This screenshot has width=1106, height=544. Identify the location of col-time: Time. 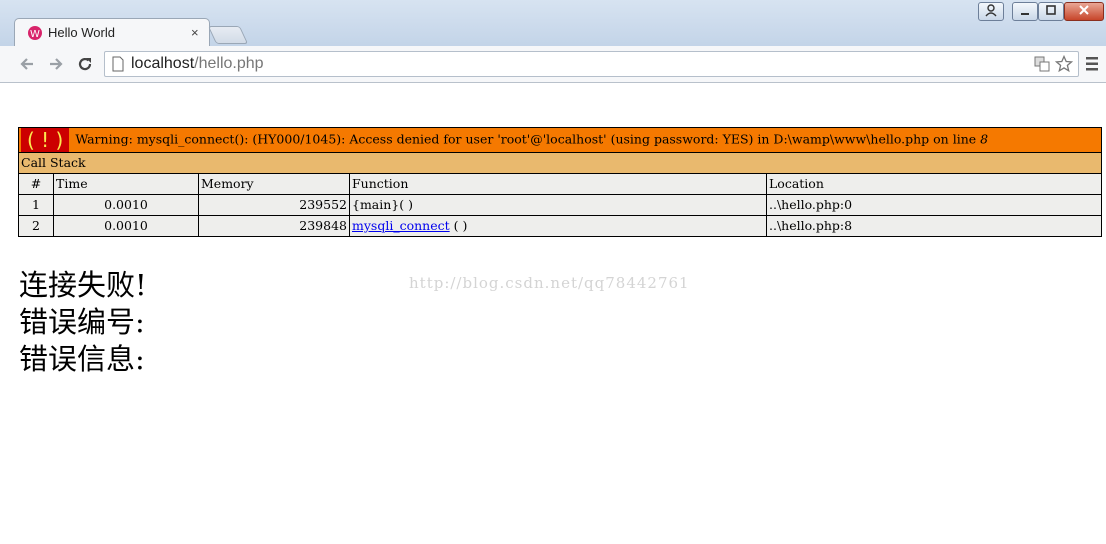
(126, 184).